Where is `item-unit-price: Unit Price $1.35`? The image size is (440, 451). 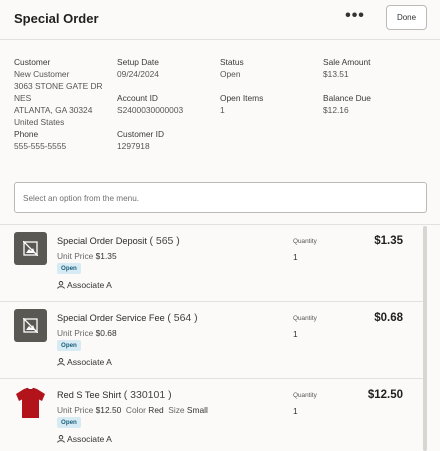 item-unit-price: Unit Price $1.35 is located at coordinates (87, 256).